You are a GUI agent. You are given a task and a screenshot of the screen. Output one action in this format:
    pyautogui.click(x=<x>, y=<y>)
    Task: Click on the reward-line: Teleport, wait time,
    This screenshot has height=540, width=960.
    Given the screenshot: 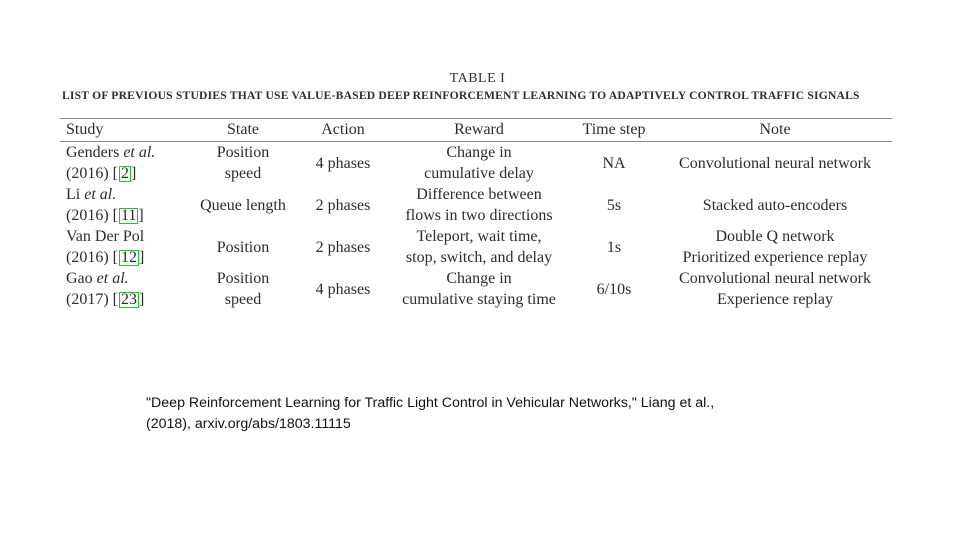 What is the action you would take?
    pyautogui.click(x=479, y=236)
    